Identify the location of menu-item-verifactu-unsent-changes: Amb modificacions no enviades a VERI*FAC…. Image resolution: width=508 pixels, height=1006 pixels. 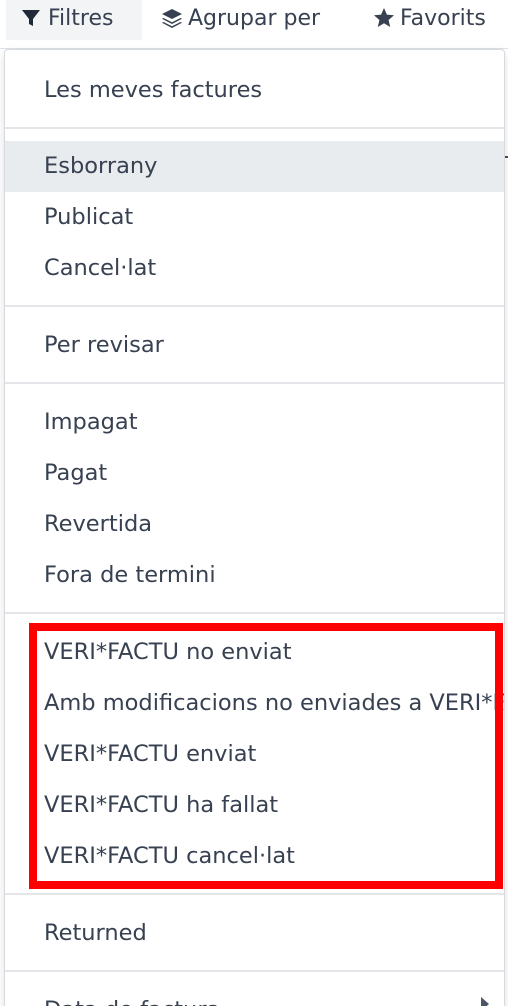
(254, 703).